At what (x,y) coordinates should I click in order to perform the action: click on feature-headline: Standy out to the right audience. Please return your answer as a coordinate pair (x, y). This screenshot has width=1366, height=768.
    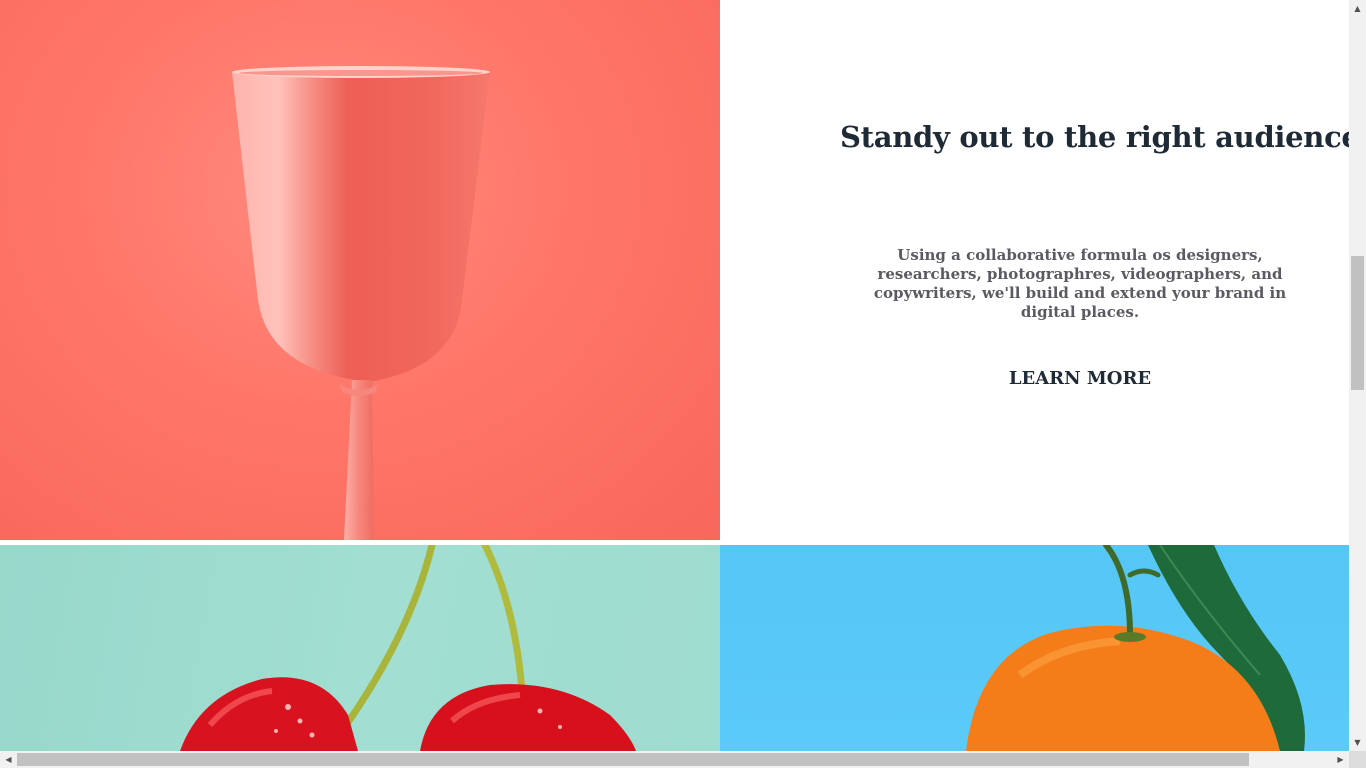
    Looking at the image, I should click on (1094, 137).